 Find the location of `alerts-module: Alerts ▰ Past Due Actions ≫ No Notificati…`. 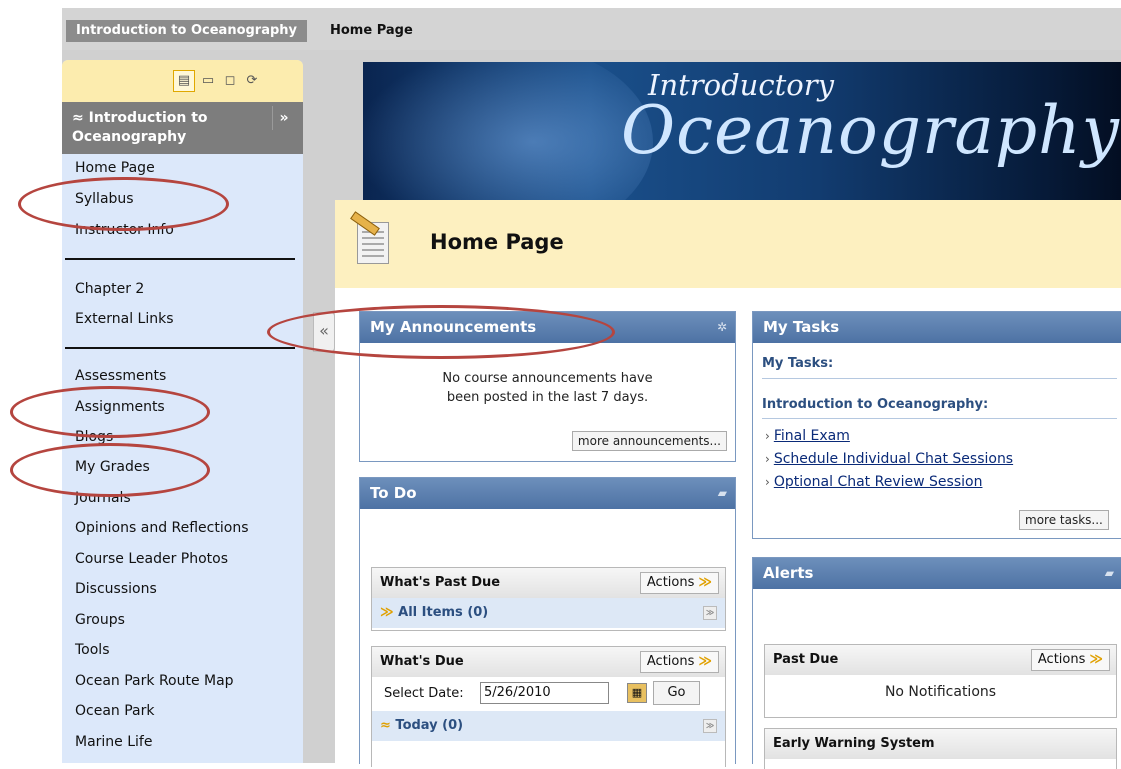

alerts-module: Alerts ▰ Past Due Actions ≫ No Notificati… is located at coordinates (936, 663).